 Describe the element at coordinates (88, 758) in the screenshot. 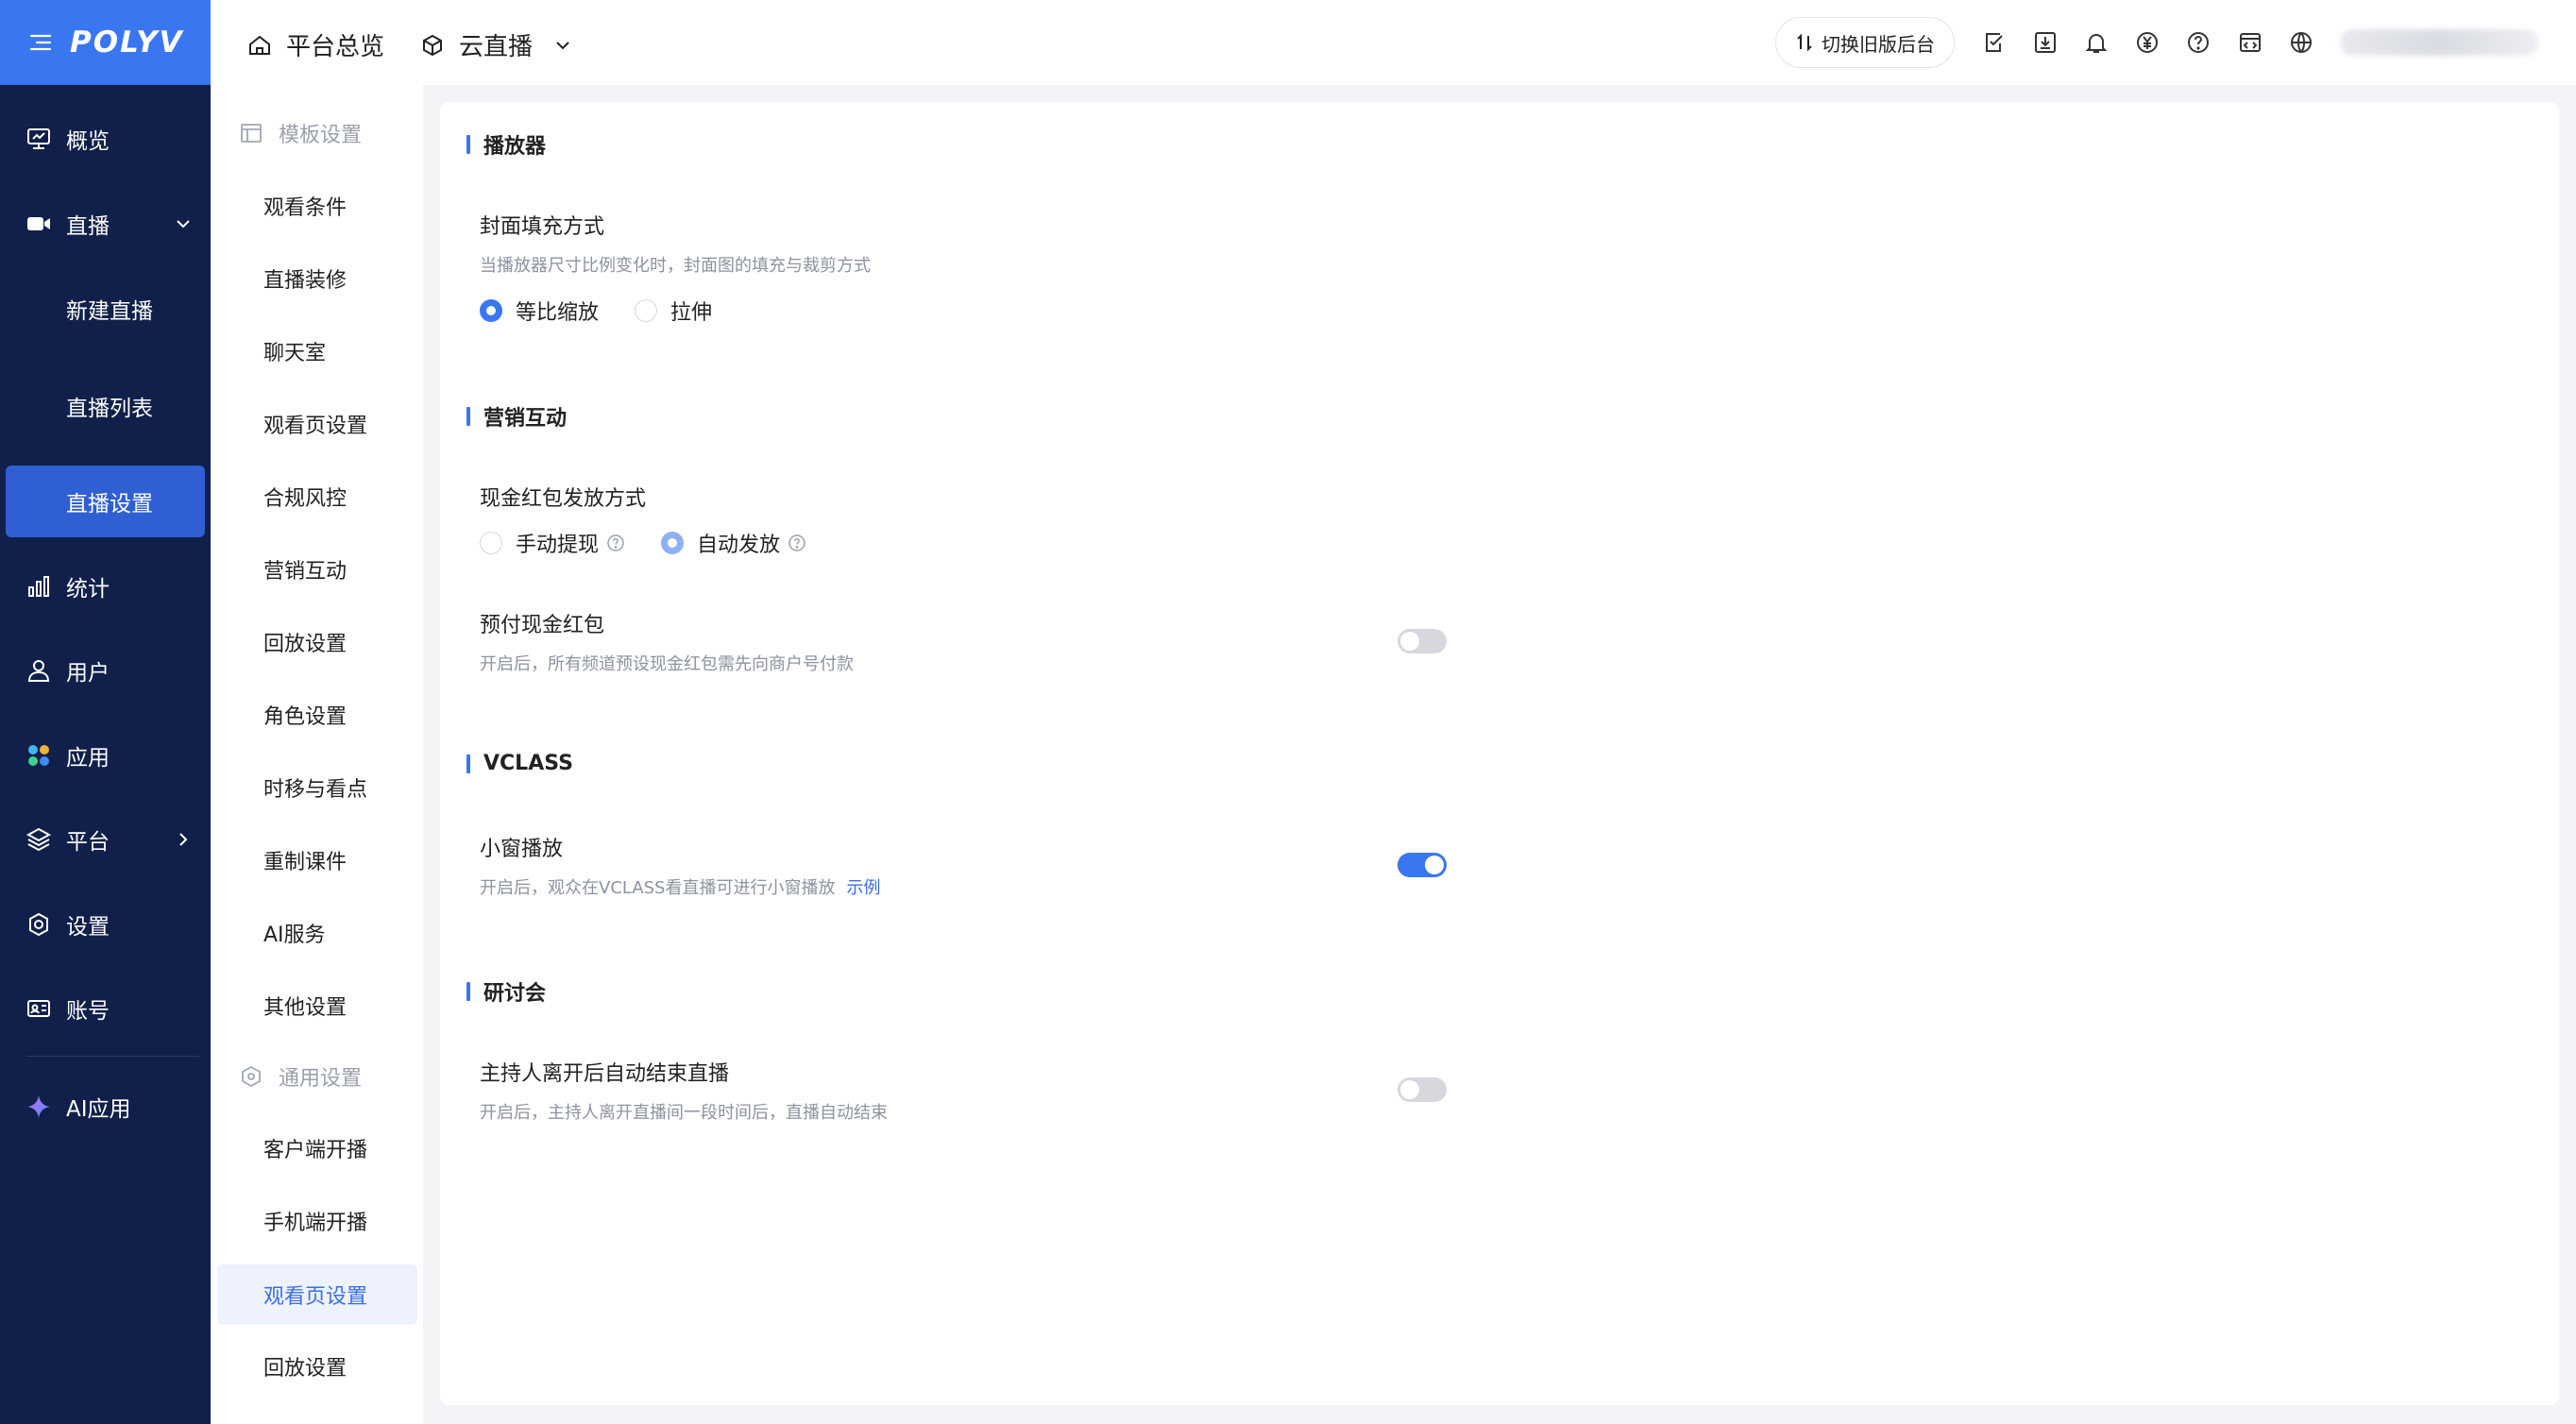

I see `nav-apps-label: 应用` at that location.